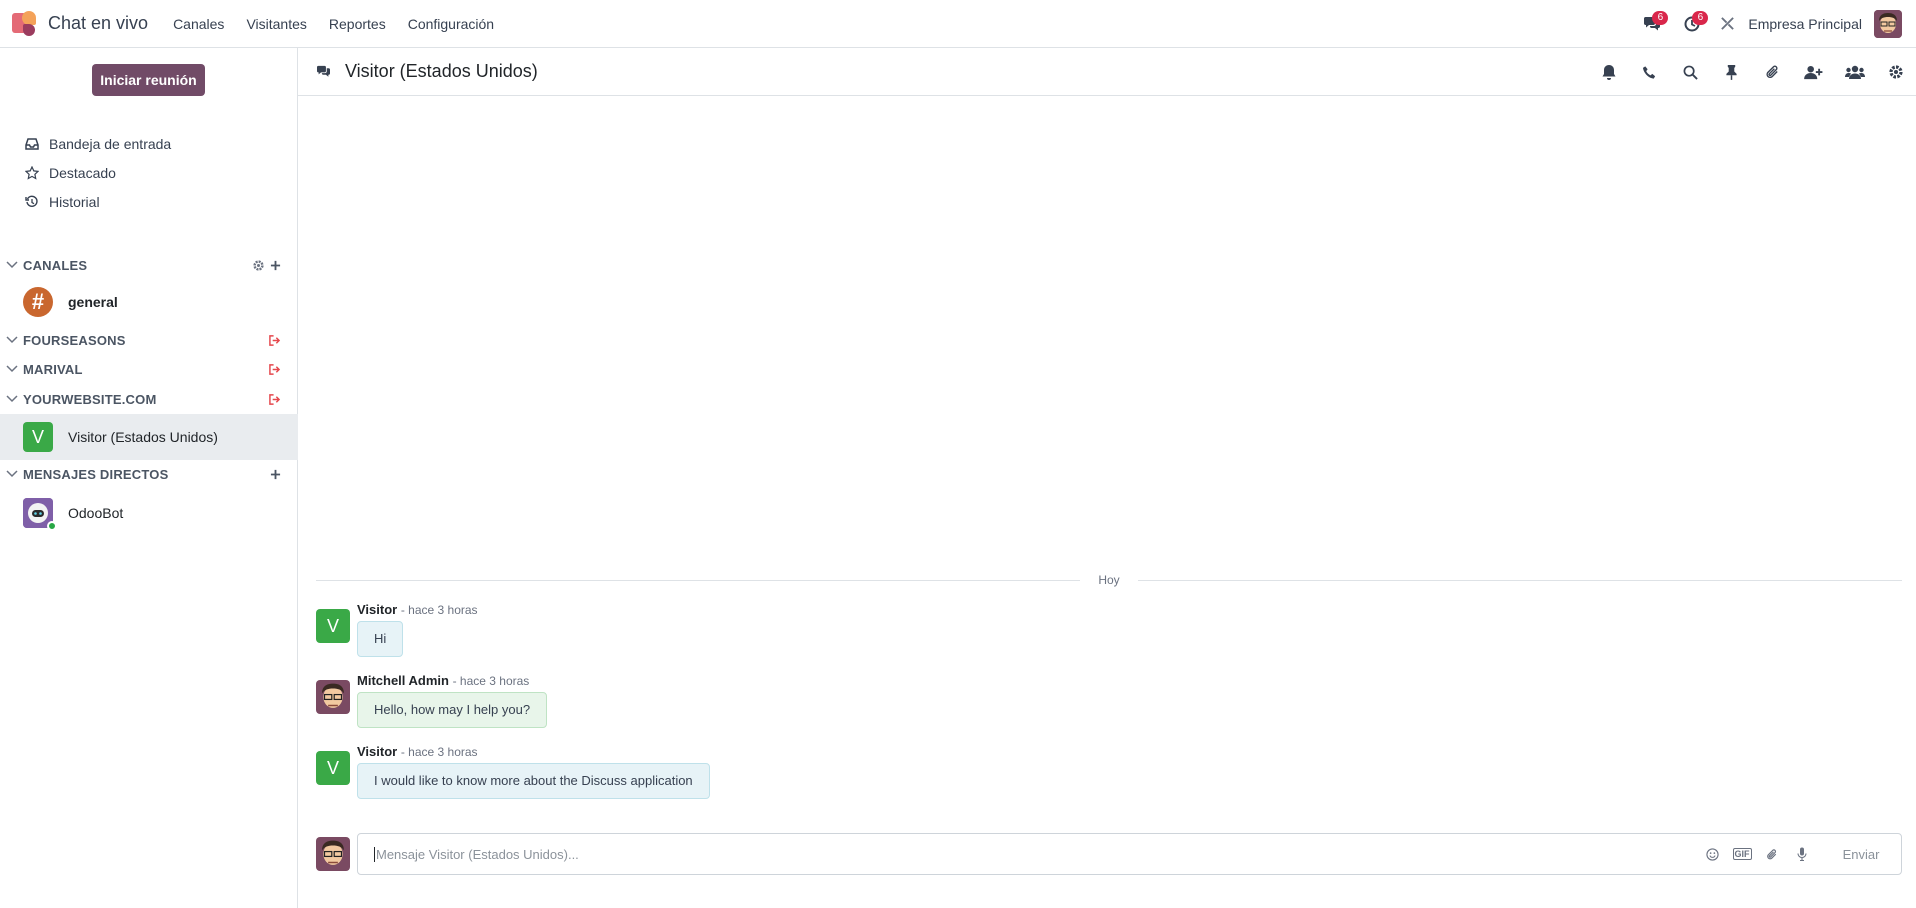 The height and width of the screenshot is (908, 1916). What do you see at coordinates (53, 369) in the screenshot?
I see `category-label: MARIVAL` at bounding box center [53, 369].